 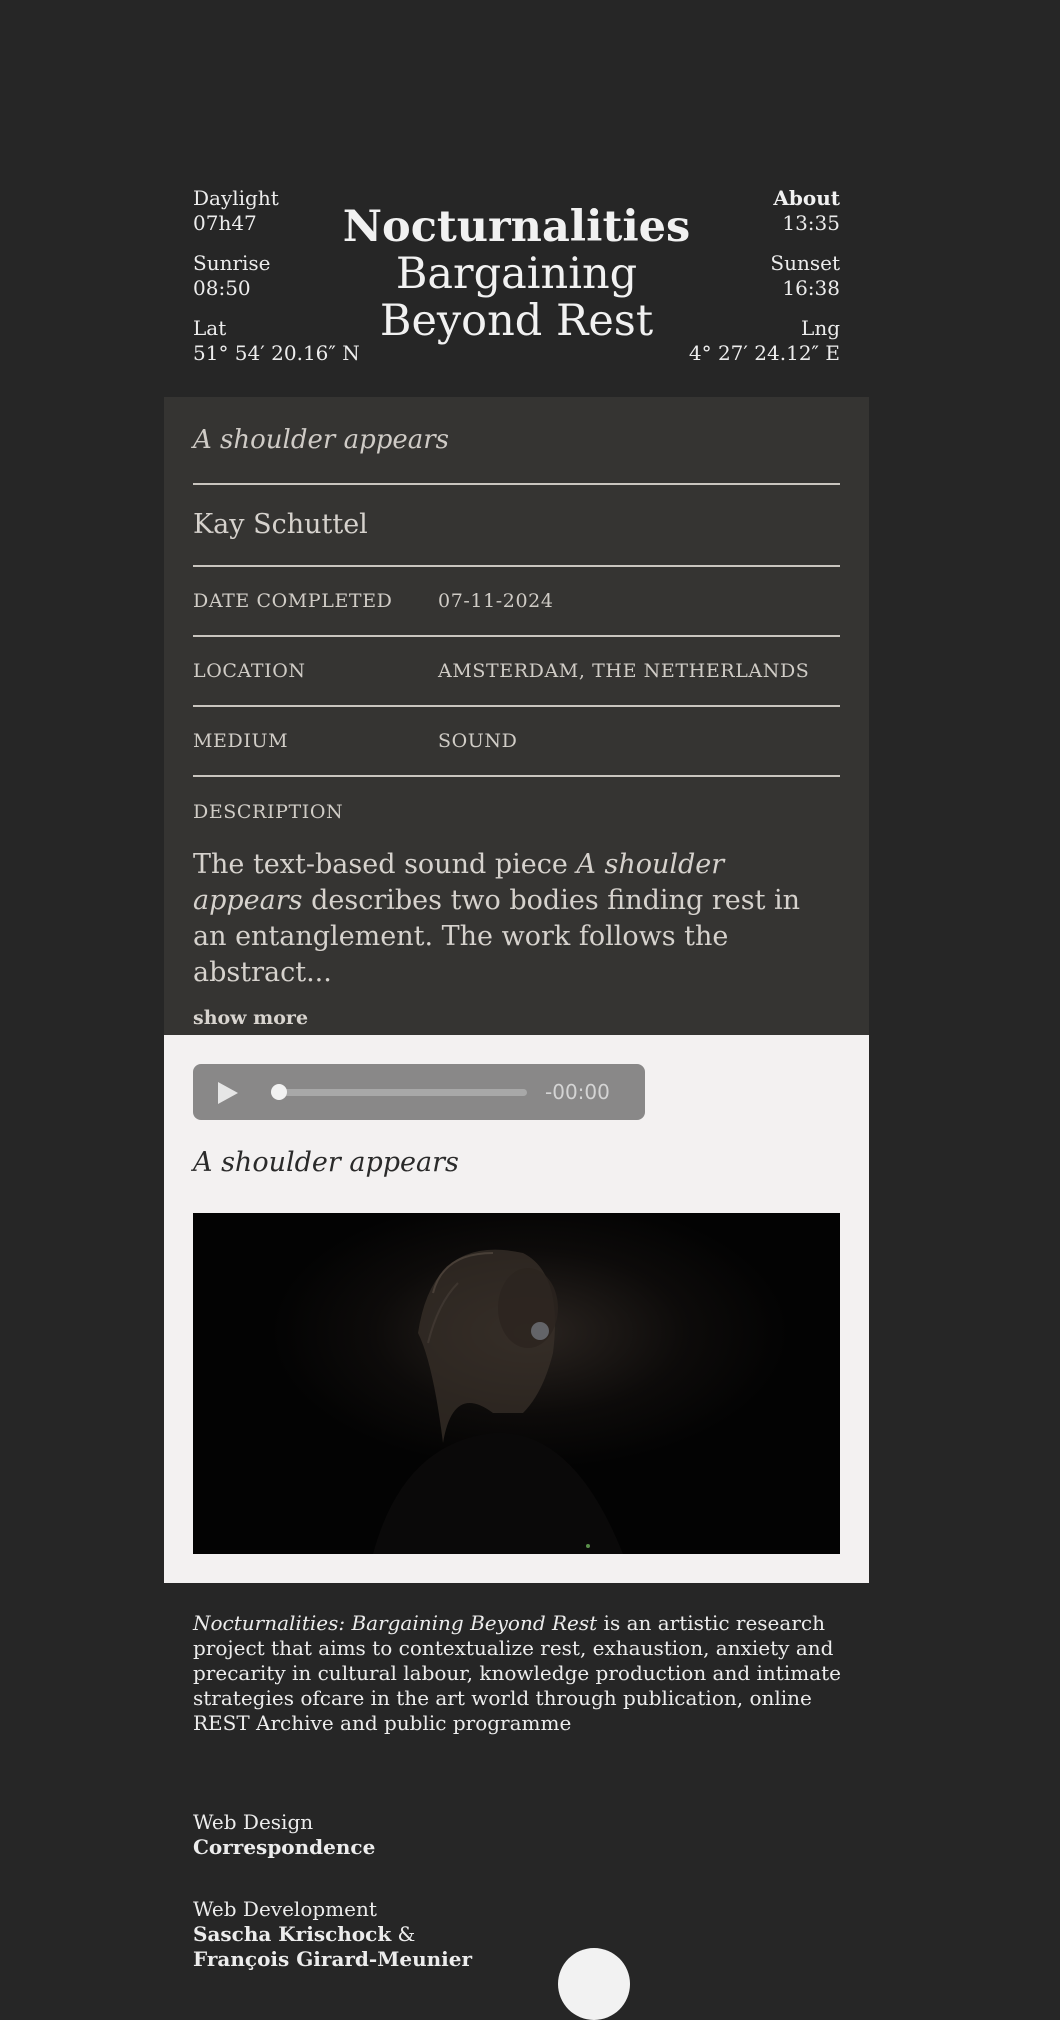 What do you see at coordinates (279, 1092) in the screenshot?
I see `audio-progress-handle` at bounding box center [279, 1092].